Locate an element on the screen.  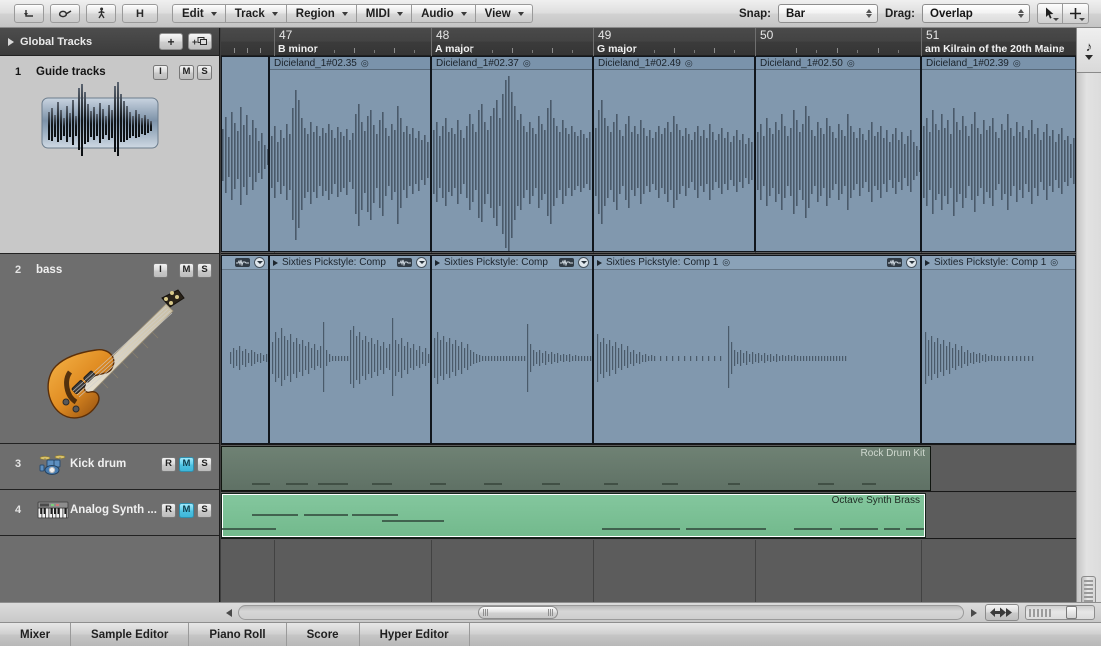
track-lane-4: Octave Synth Brass is located at coordinates (648, 516).